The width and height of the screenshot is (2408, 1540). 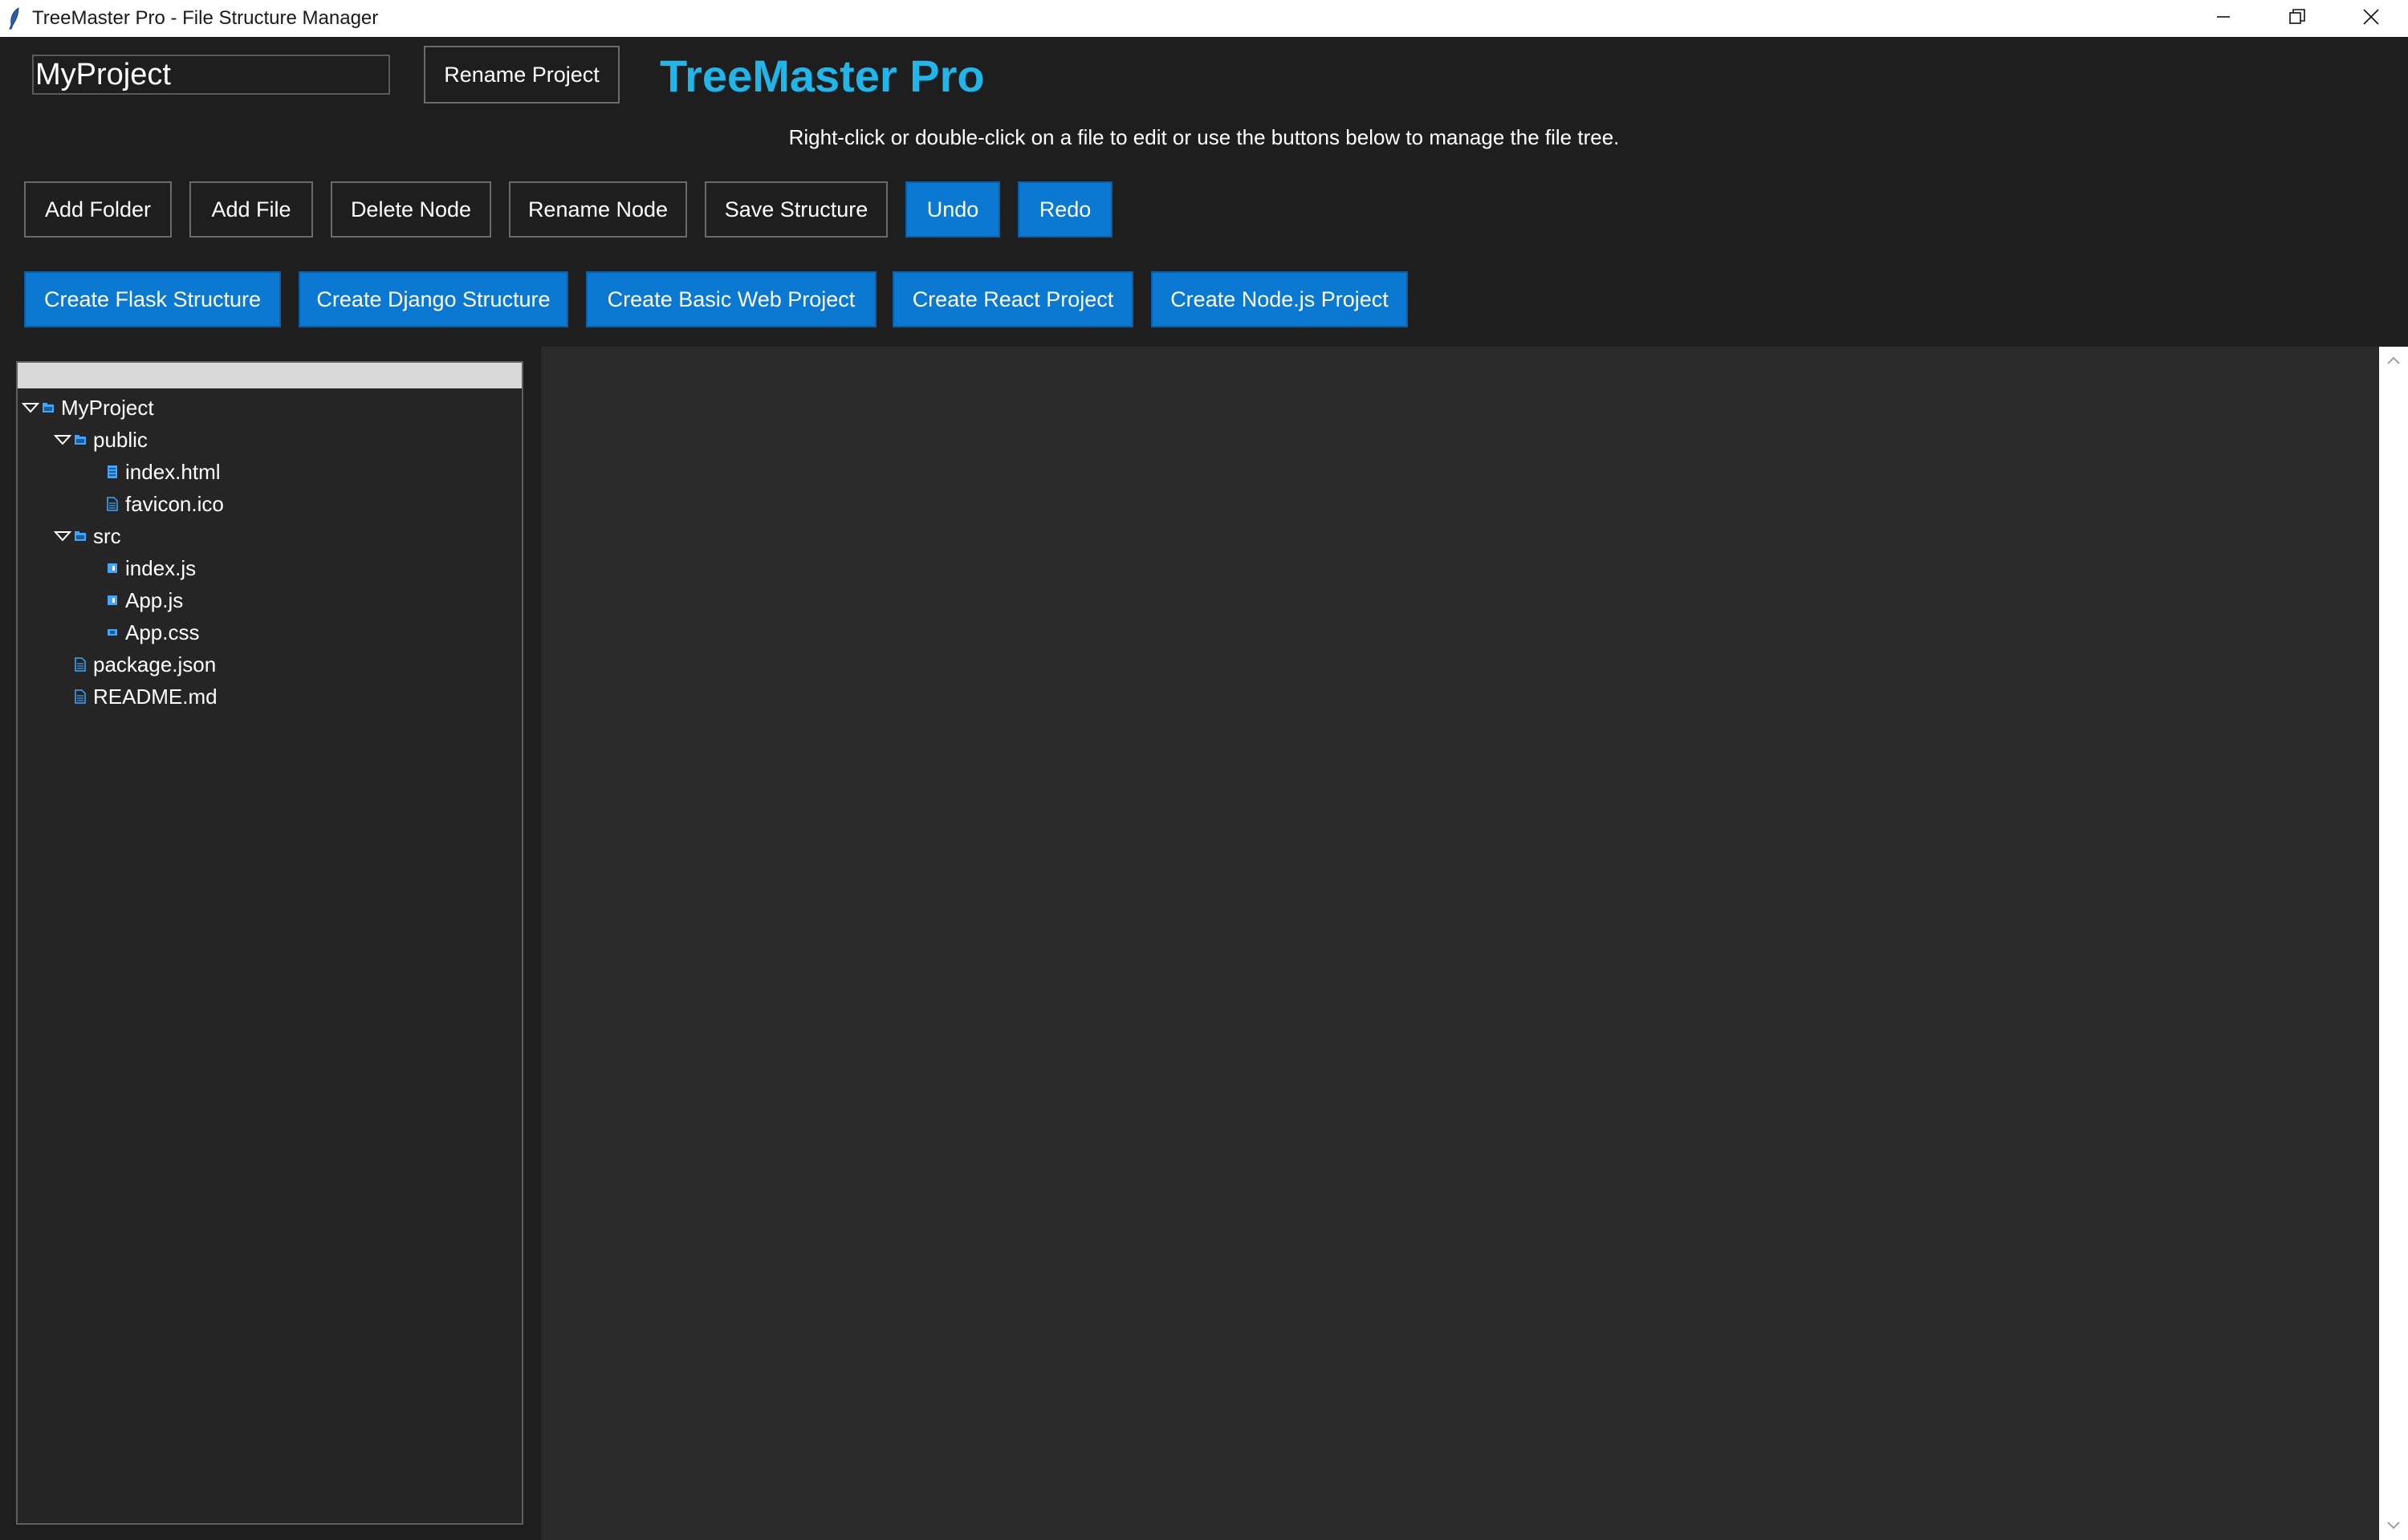 I want to click on tree-item-app-css: App.css, so click(x=153, y=632).